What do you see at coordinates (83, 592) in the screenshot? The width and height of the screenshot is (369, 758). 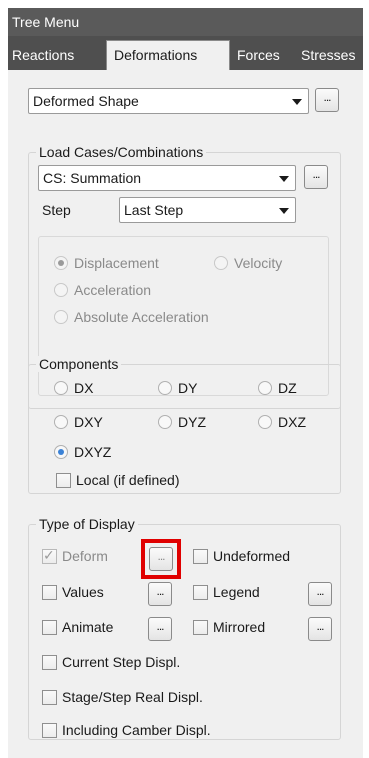 I see `values-label: Values` at bounding box center [83, 592].